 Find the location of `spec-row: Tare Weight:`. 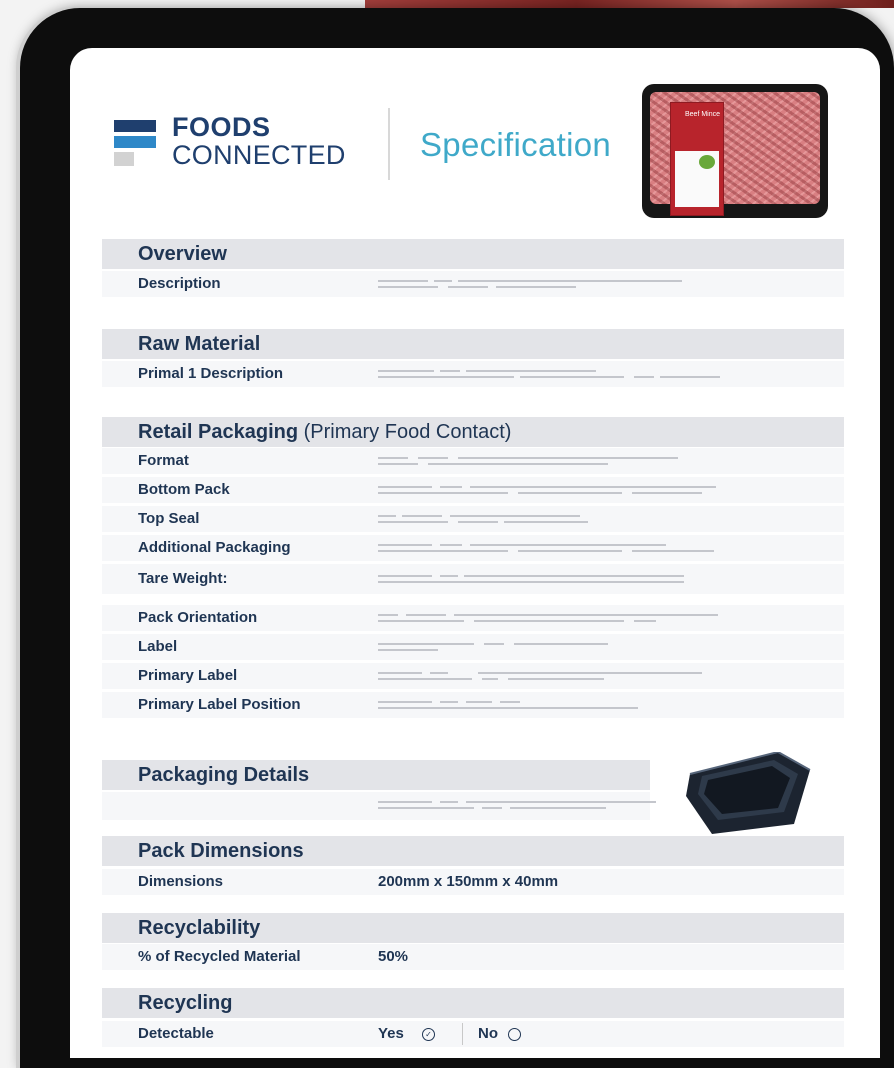

spec-row: Tare Weight: is located at coordinates (473, 579).